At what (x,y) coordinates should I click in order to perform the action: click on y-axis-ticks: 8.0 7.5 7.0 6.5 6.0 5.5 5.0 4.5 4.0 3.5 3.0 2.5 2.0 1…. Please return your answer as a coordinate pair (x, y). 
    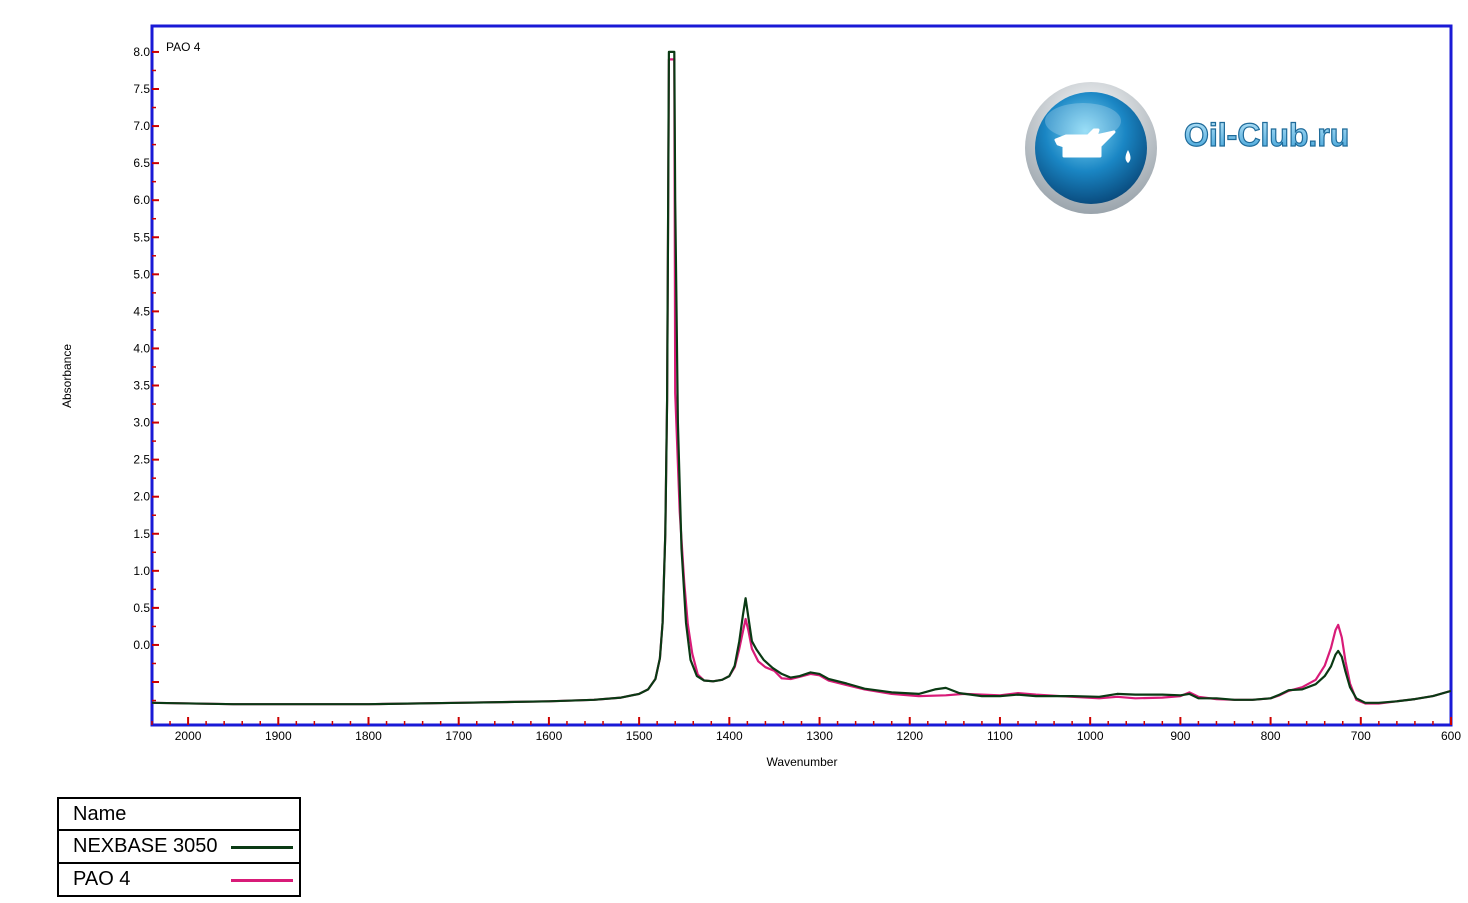
    Looking at the image, I should click on (146, 373).